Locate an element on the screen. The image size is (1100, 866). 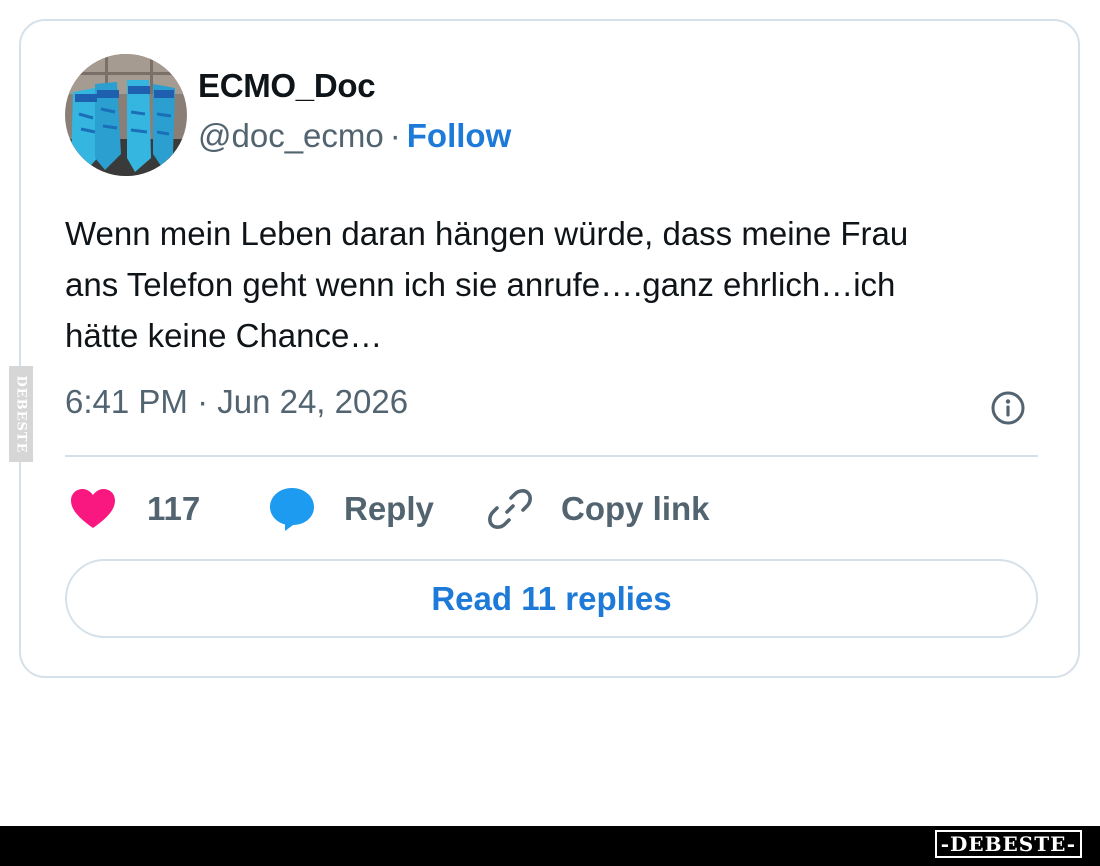
watermark-logo: -DEBESTE- is located at coordinates (1008, 844).